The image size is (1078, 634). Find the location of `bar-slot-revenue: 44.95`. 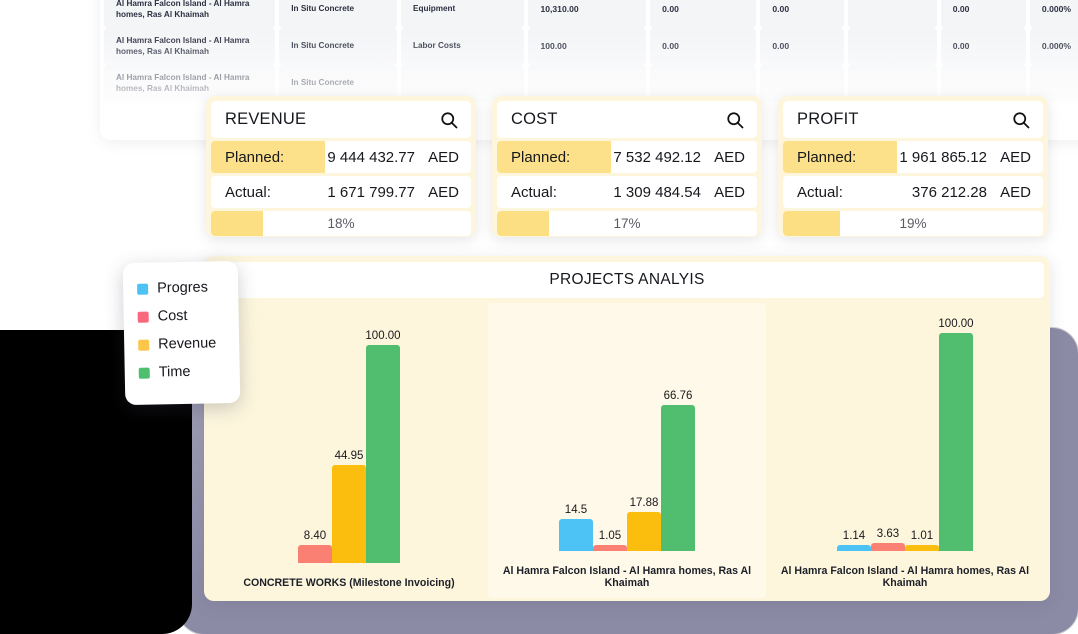

bar-slot-revenue: 44.95 is located at coordinates (349, 443).